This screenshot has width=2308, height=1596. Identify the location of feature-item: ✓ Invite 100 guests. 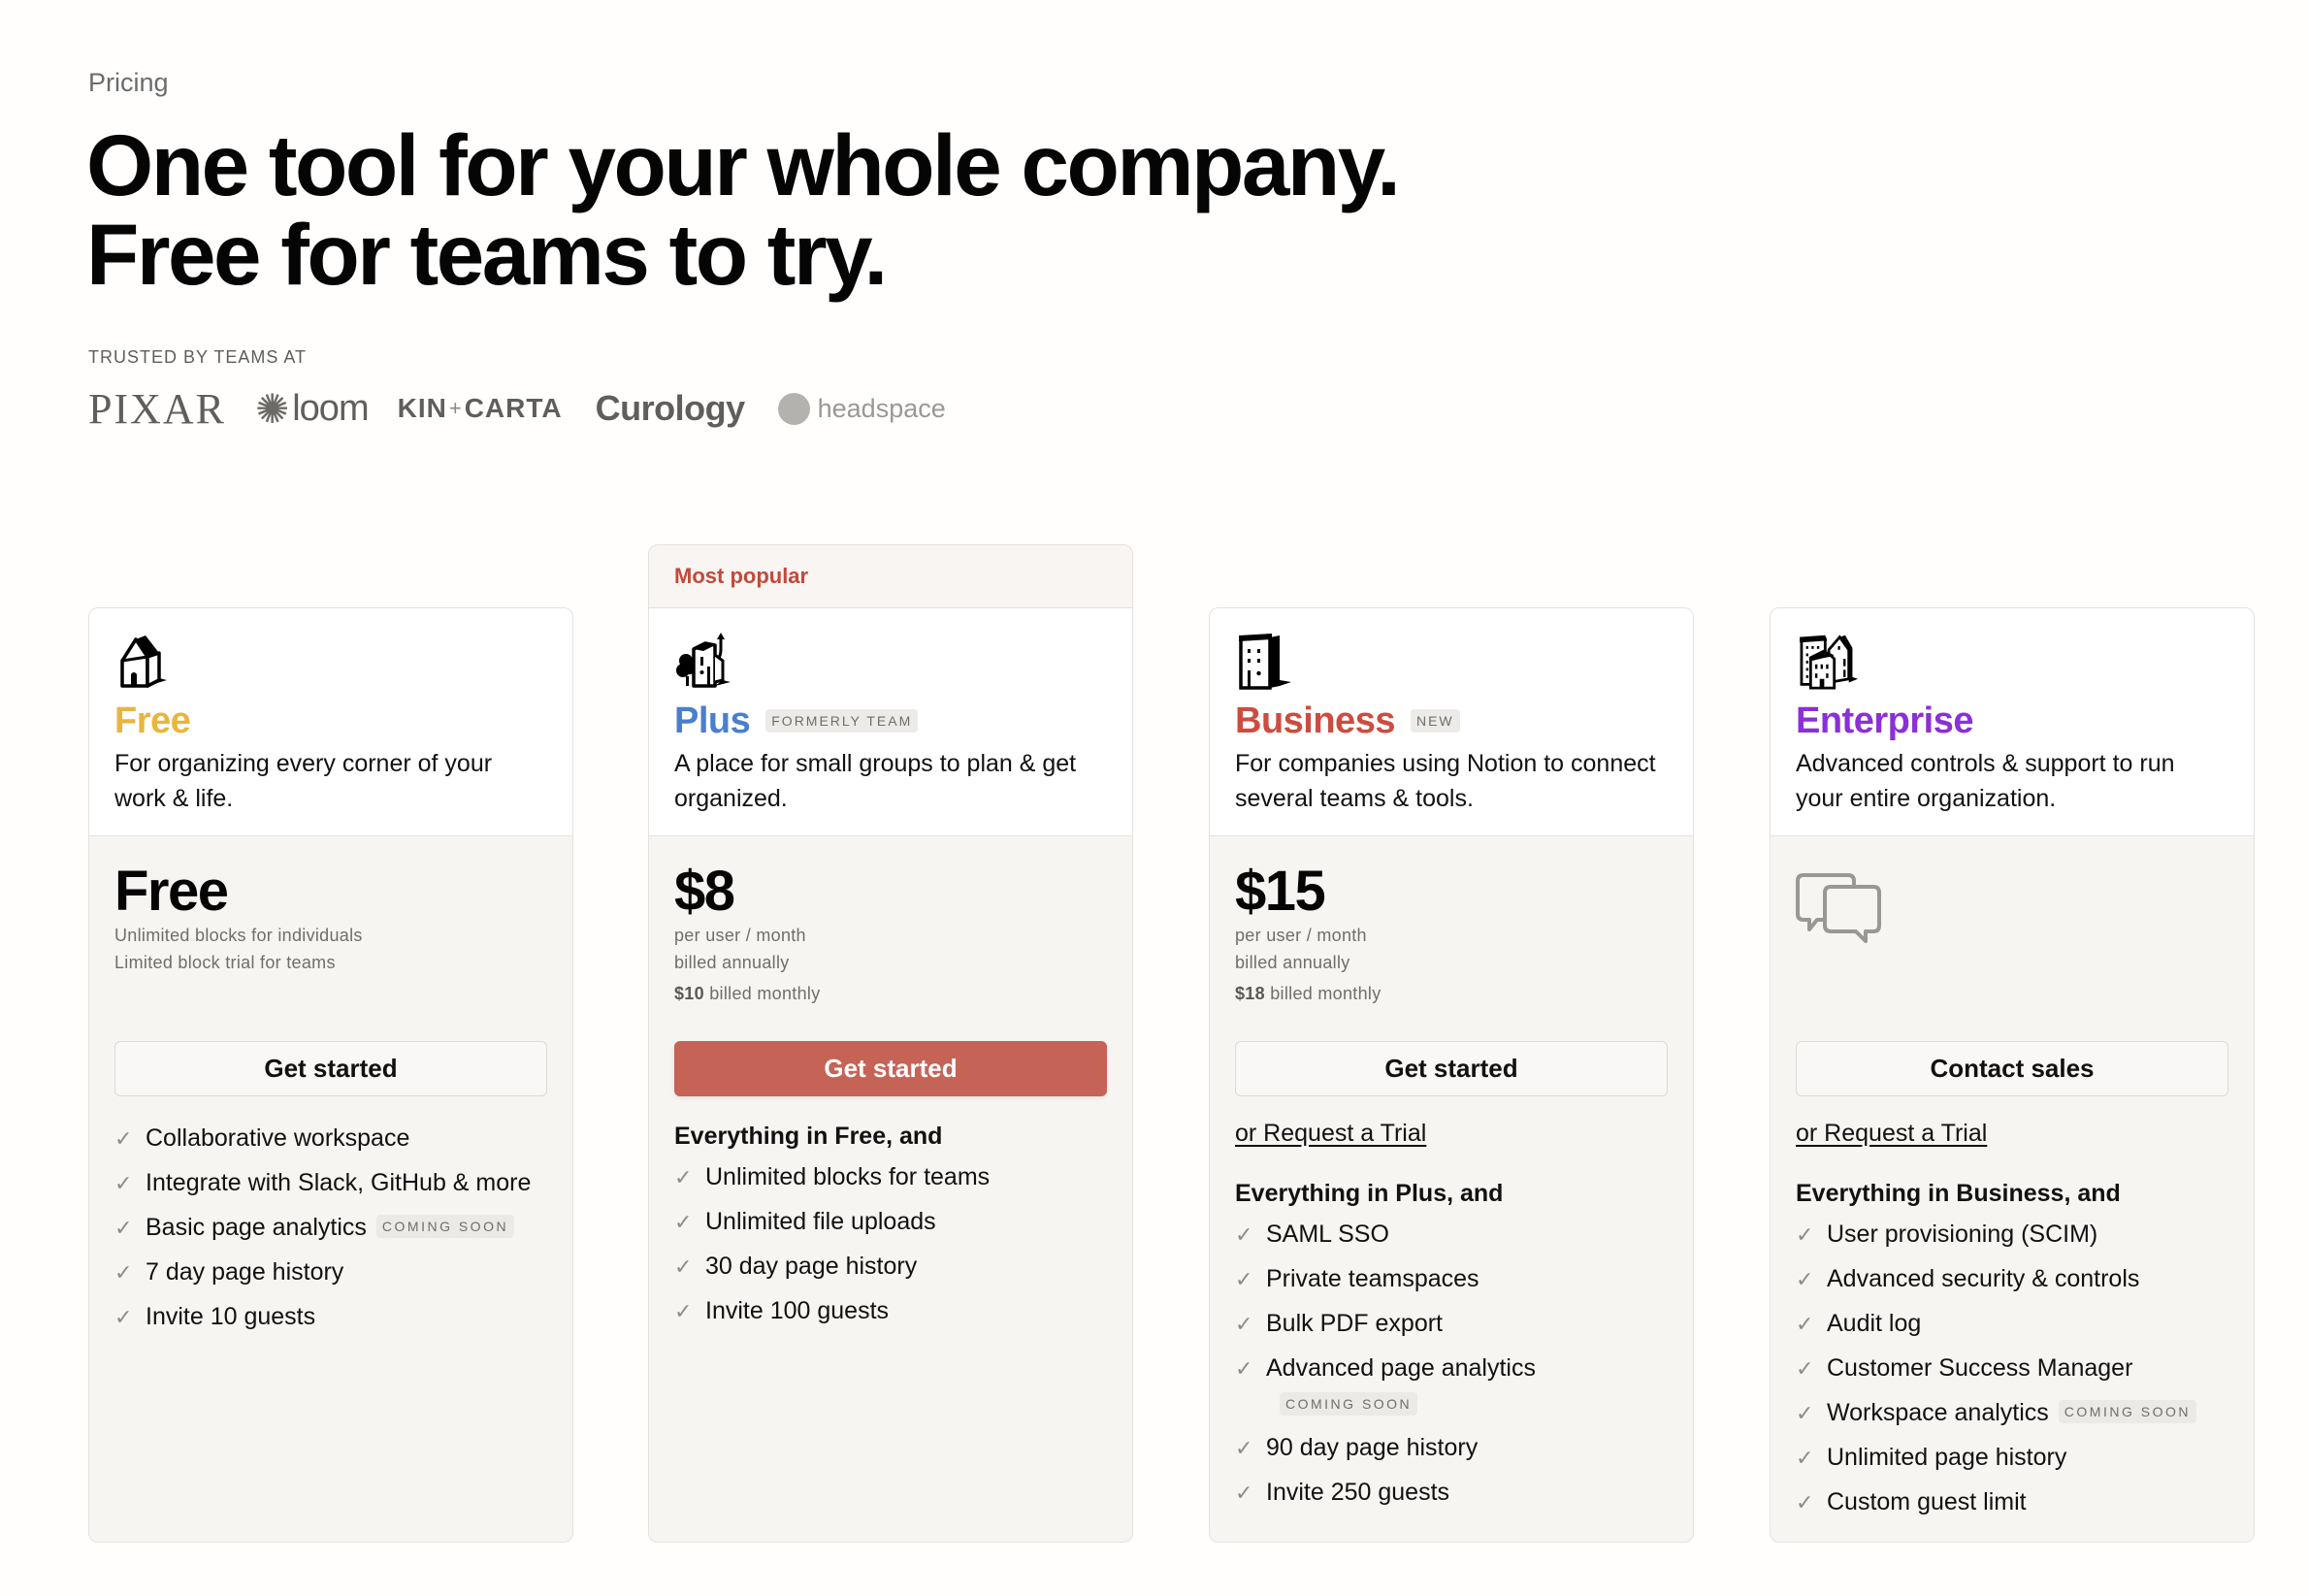
(894, 1311).